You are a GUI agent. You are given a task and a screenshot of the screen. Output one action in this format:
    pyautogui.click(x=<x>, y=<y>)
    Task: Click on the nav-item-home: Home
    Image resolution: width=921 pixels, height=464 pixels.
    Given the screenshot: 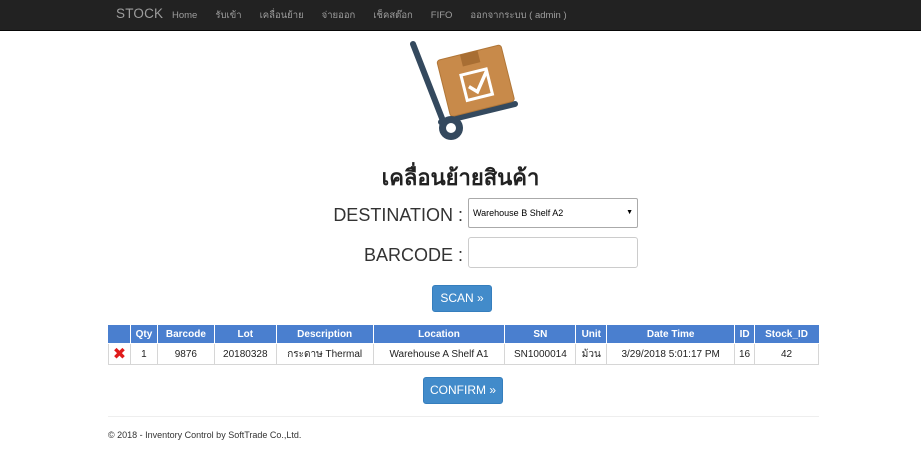 What is the action you would take?
    pyautogui.click(x=189, y=15)
    